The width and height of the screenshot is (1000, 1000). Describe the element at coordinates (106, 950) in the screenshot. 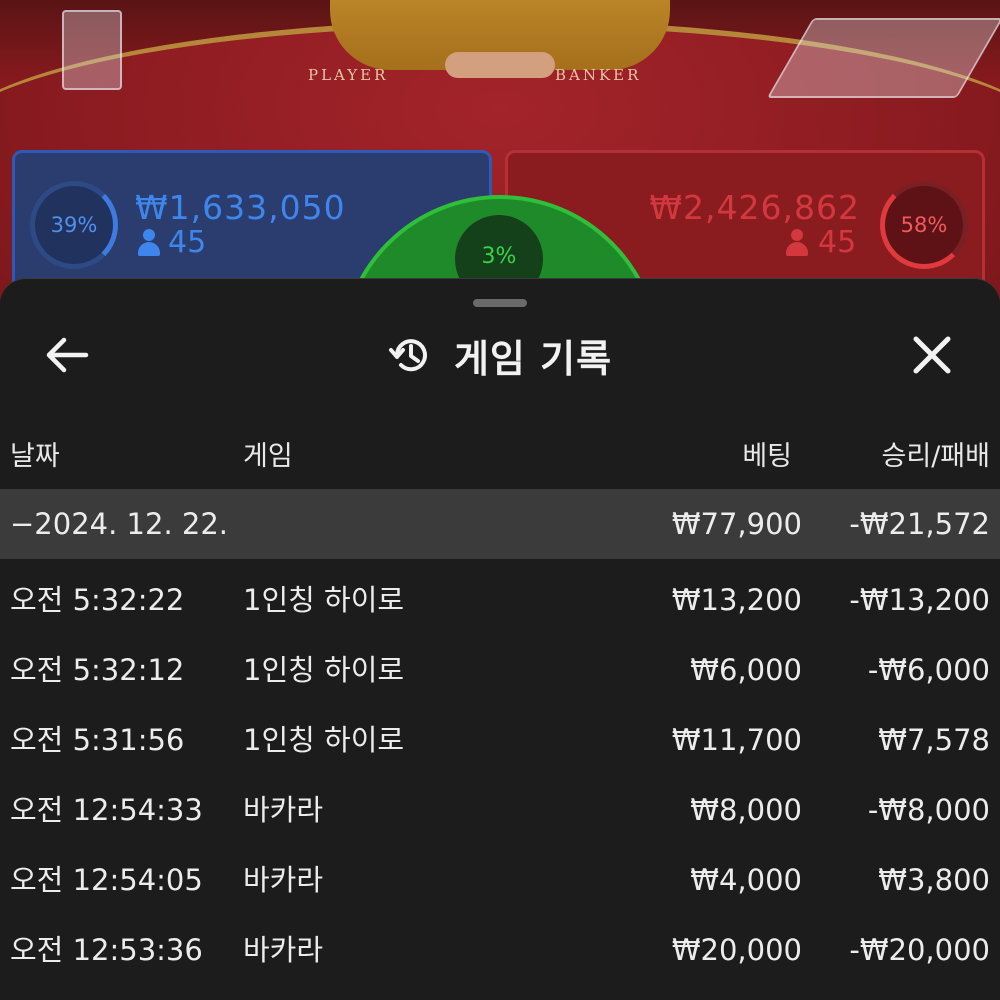

I see `row-time: 오전 12:53:36` at that location.